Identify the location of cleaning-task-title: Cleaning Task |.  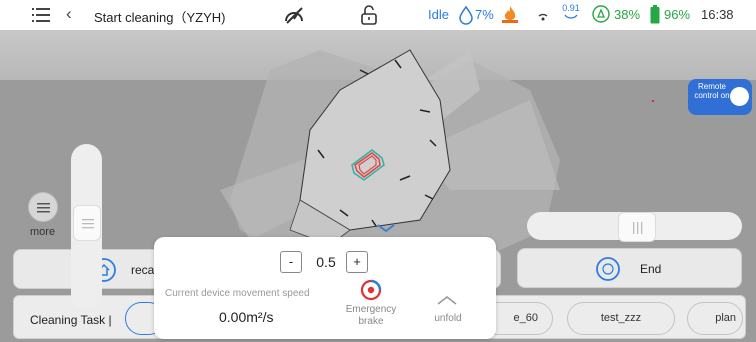
(71, 320).